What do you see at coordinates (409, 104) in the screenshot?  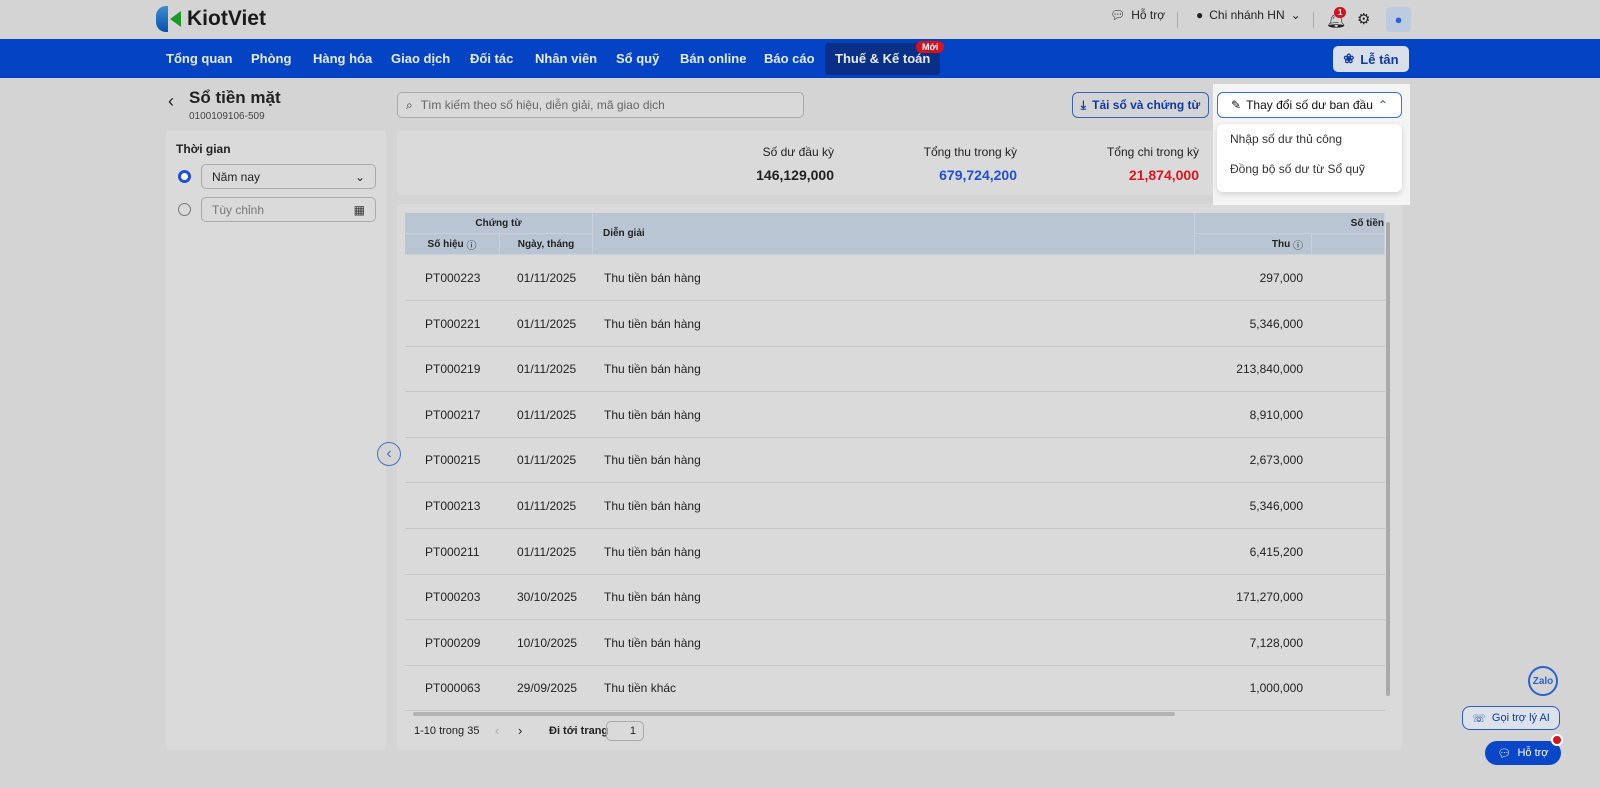 I see `search-icon: ⌕` at bounding box center [409, 104].